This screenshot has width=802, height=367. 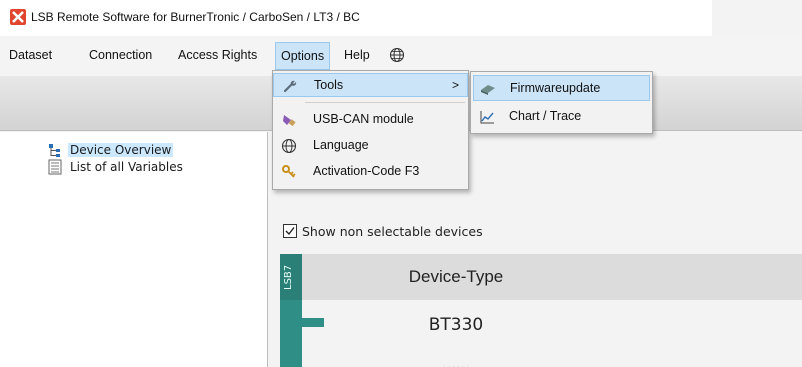 I want to click on menu-item-label: Chart / Trace, so click(x=545, y=116).